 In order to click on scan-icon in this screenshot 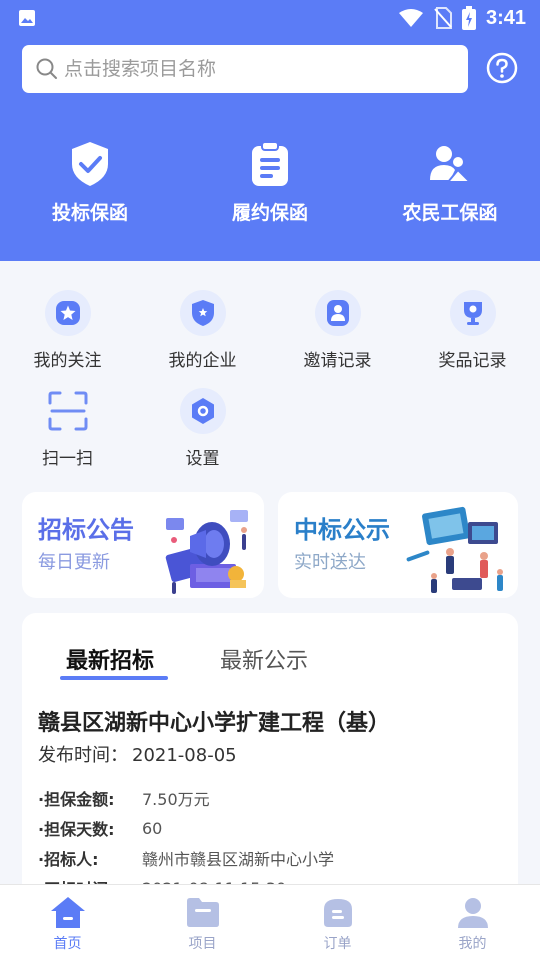, I will do `click(67, 411)`.